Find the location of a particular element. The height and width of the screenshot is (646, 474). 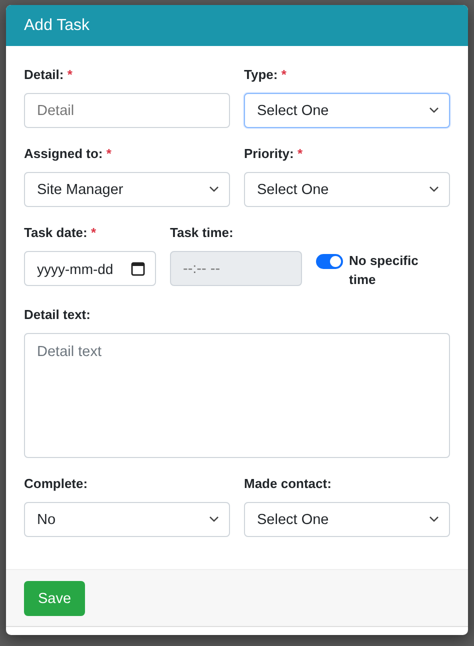

field-label: Priority: * is located at coordinates (274, 154).